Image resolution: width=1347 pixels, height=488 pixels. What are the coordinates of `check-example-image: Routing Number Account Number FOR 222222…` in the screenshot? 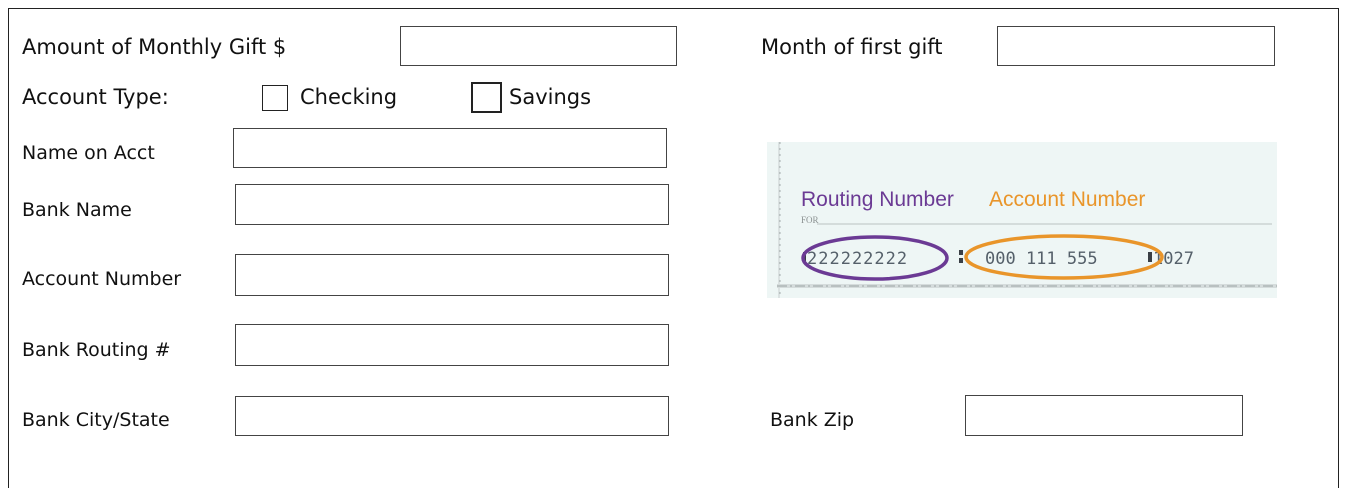 It's located at (1022, 220).